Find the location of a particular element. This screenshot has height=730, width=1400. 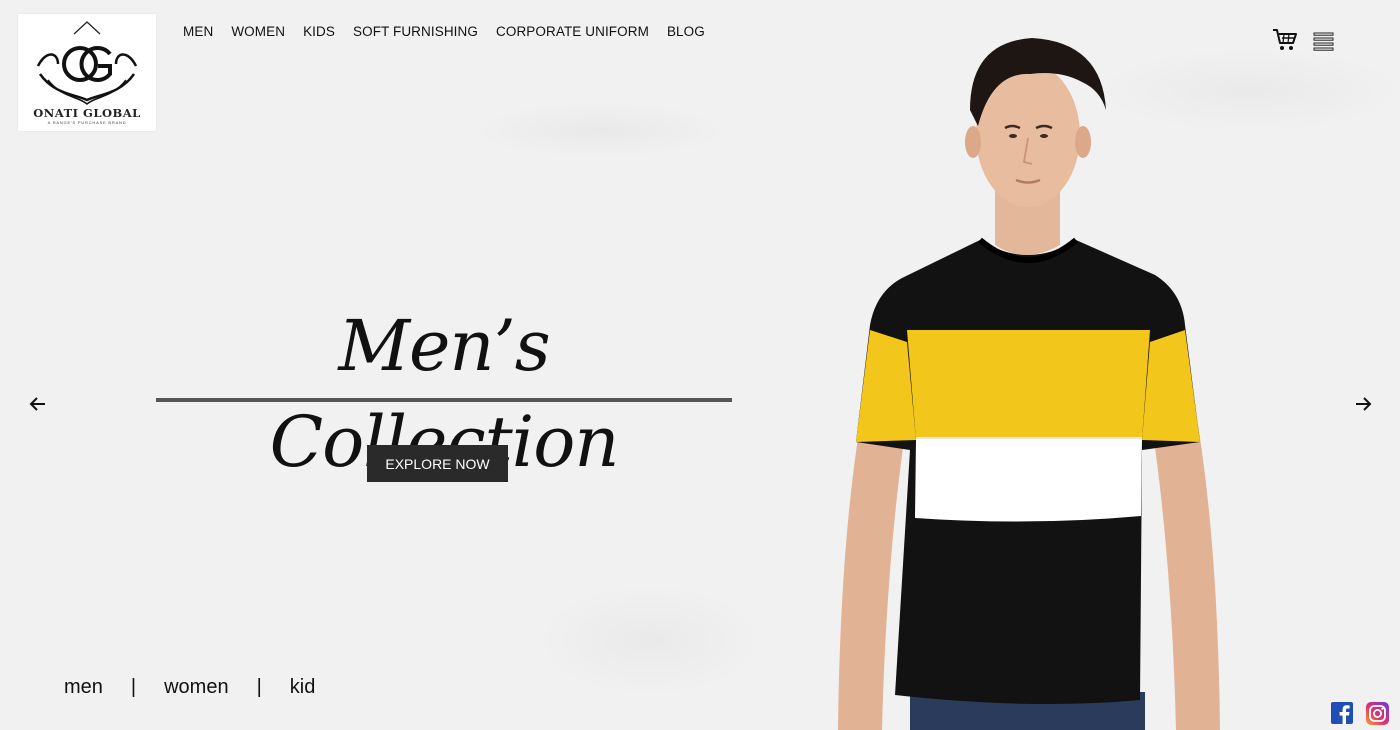

category-link-kid: kid is located at coordinates (303, 687).